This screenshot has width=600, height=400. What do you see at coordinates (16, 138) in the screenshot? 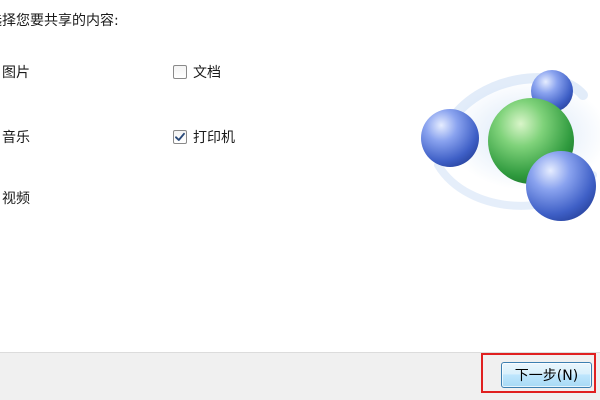
I see `music-label: 音乐` at bounding box center [16, 138].